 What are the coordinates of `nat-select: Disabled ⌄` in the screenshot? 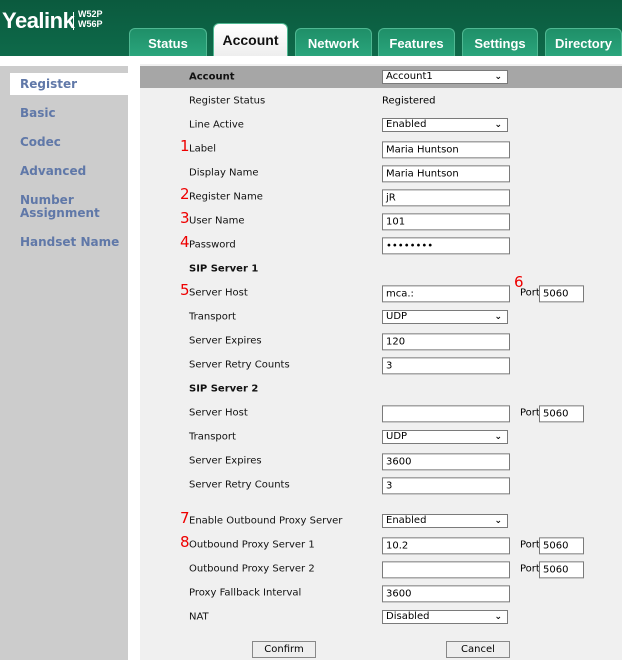 It's located at (445, 617).